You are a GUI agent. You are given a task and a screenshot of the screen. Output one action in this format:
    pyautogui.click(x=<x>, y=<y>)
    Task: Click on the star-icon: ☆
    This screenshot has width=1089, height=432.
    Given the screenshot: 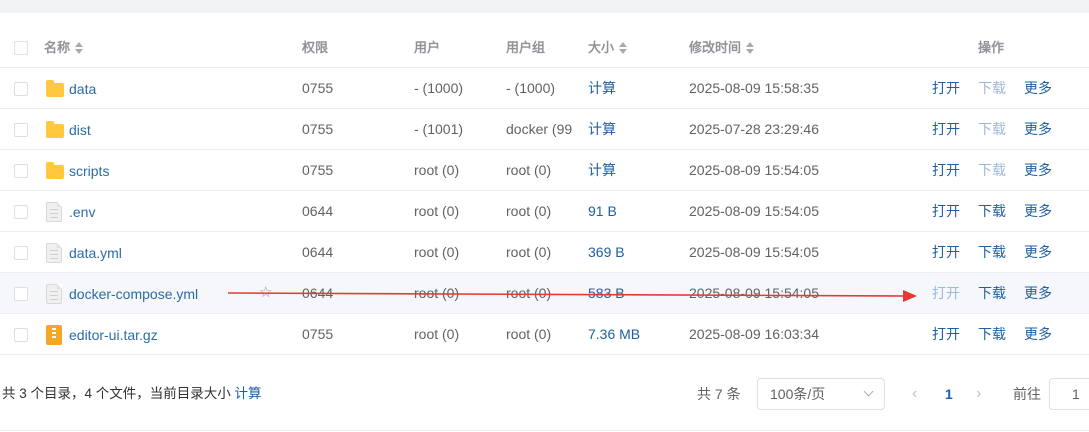 What is the action you would take?
    pyautogui.click(x=266, y=292)
    